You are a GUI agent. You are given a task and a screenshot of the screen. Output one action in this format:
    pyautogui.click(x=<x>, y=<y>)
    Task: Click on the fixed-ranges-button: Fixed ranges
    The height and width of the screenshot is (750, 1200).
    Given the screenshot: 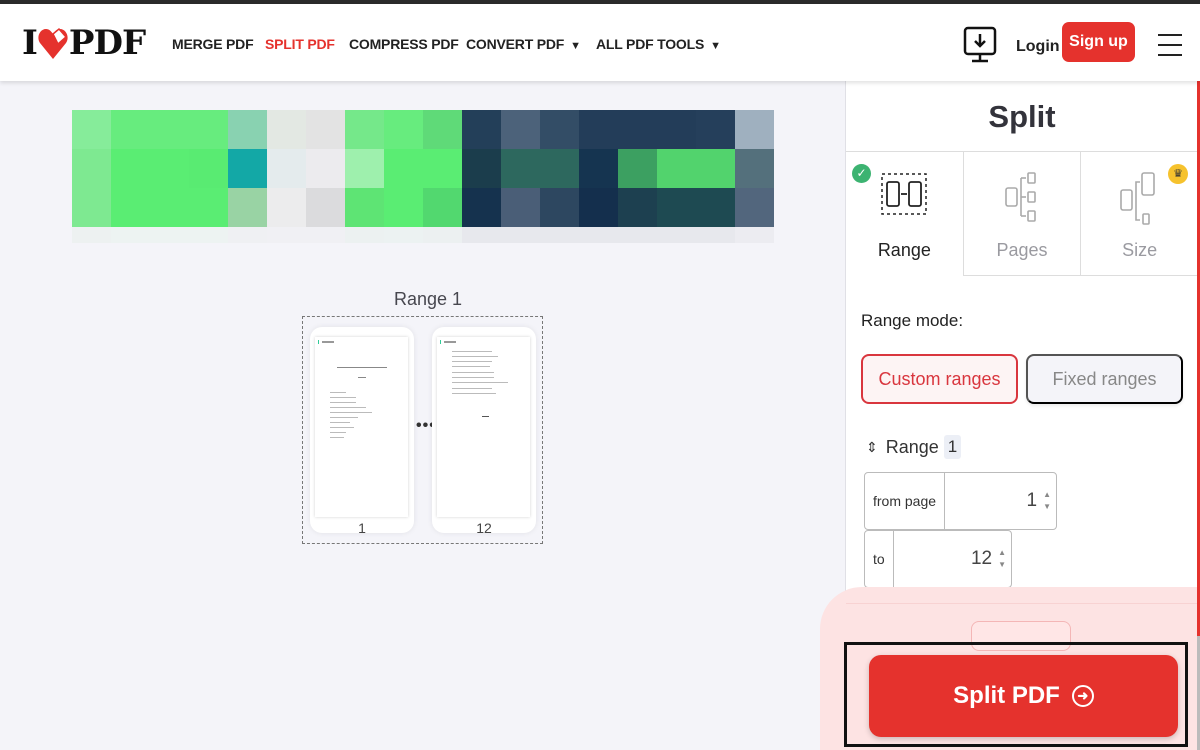 What is the action you would take?
    pyautogui.click(x=1104, y=379)
    